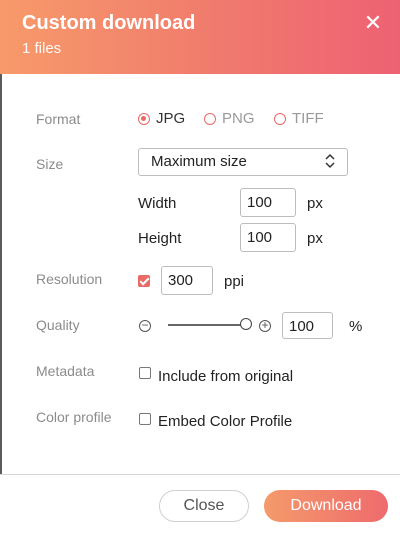  I want to click on color-profile-checkbox-label: Embed Color Profile, so click(225, 421).